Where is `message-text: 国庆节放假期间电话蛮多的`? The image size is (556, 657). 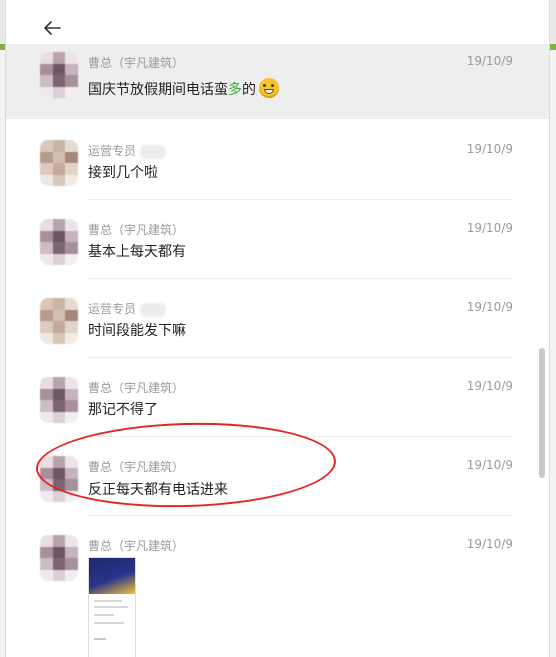
message-text: 国庆节放假期间电话蛮多的 is located at coordinates (183, 88).